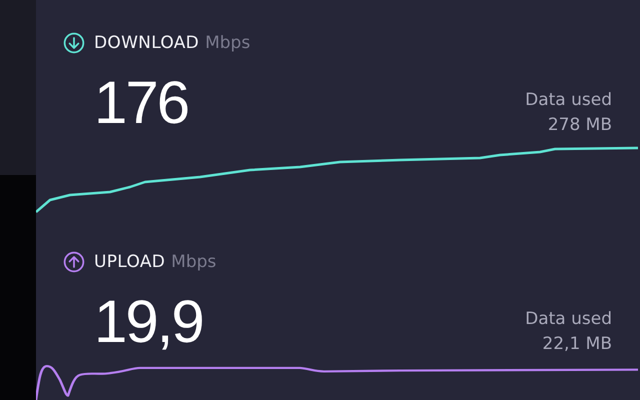 The width and height of the screenshot is (640, 400). What do you see at coordinates (147, 43) in the screenshot?
I see `speed-label: DOWNLOAD` at bounding box center [147, 43].